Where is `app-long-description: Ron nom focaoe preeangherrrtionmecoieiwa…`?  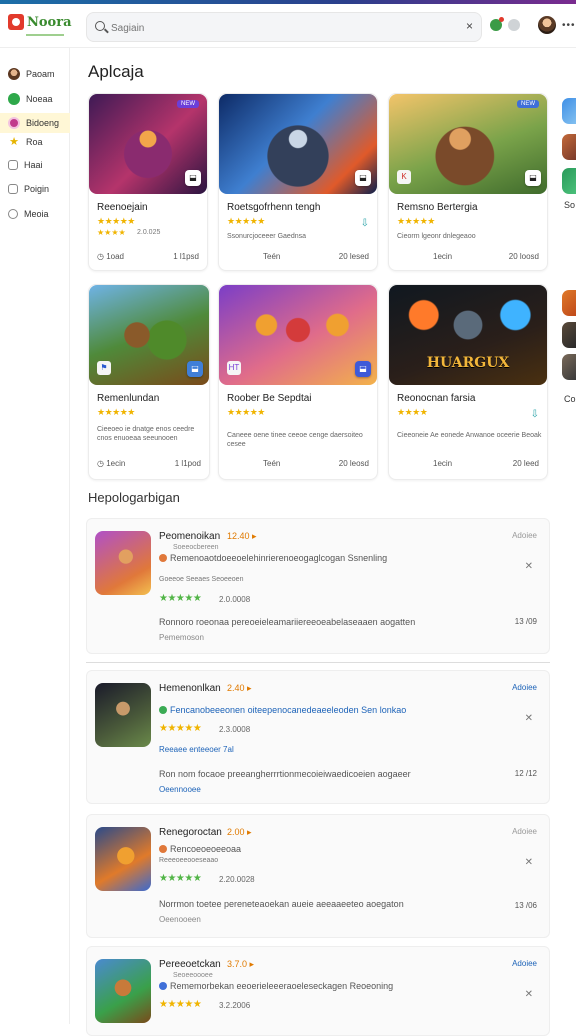
app-long-description: Ron nom focaoe preeangherrrtionmecoieiwa… is located at coordinates (285, 774).